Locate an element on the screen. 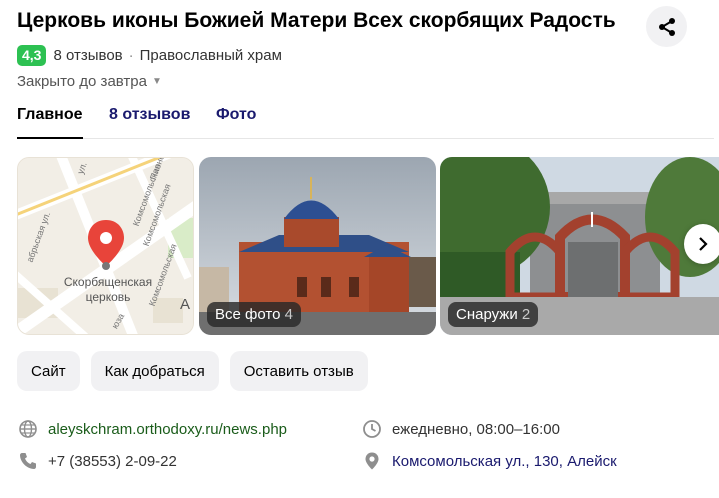 The width and height of the screenshot is (719, 498). clock-icon is located at coordinates (372, 429).